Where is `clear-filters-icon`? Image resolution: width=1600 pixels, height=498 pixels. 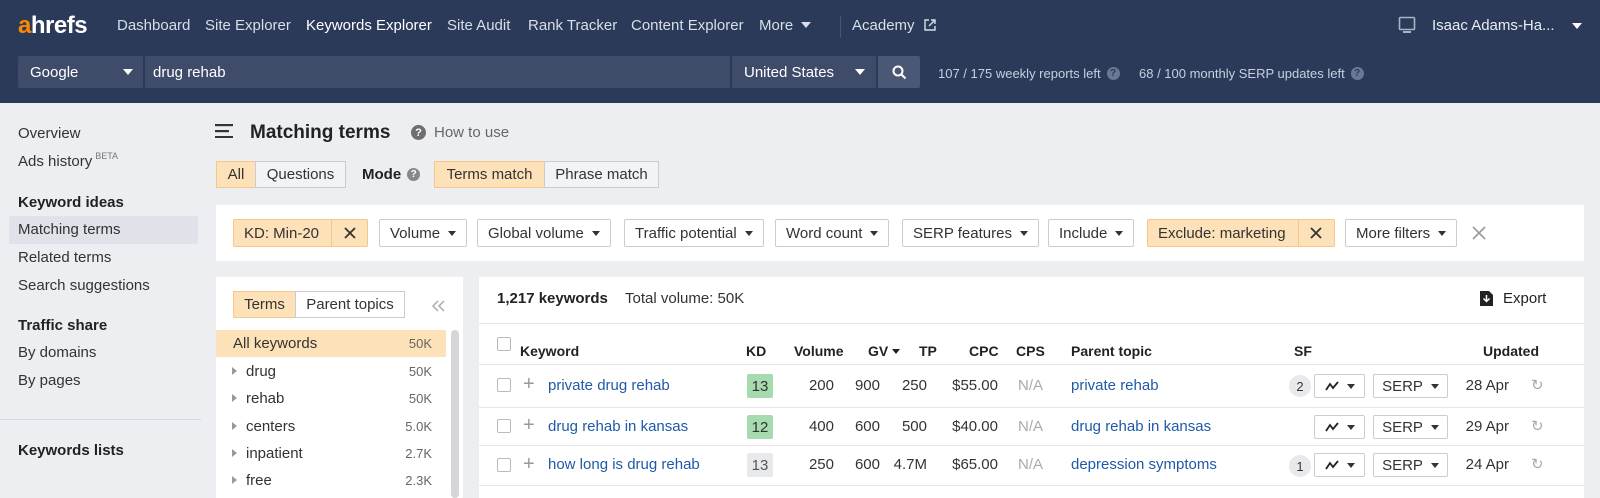
clear-filters-icon is located at coordinates (1479, 233).